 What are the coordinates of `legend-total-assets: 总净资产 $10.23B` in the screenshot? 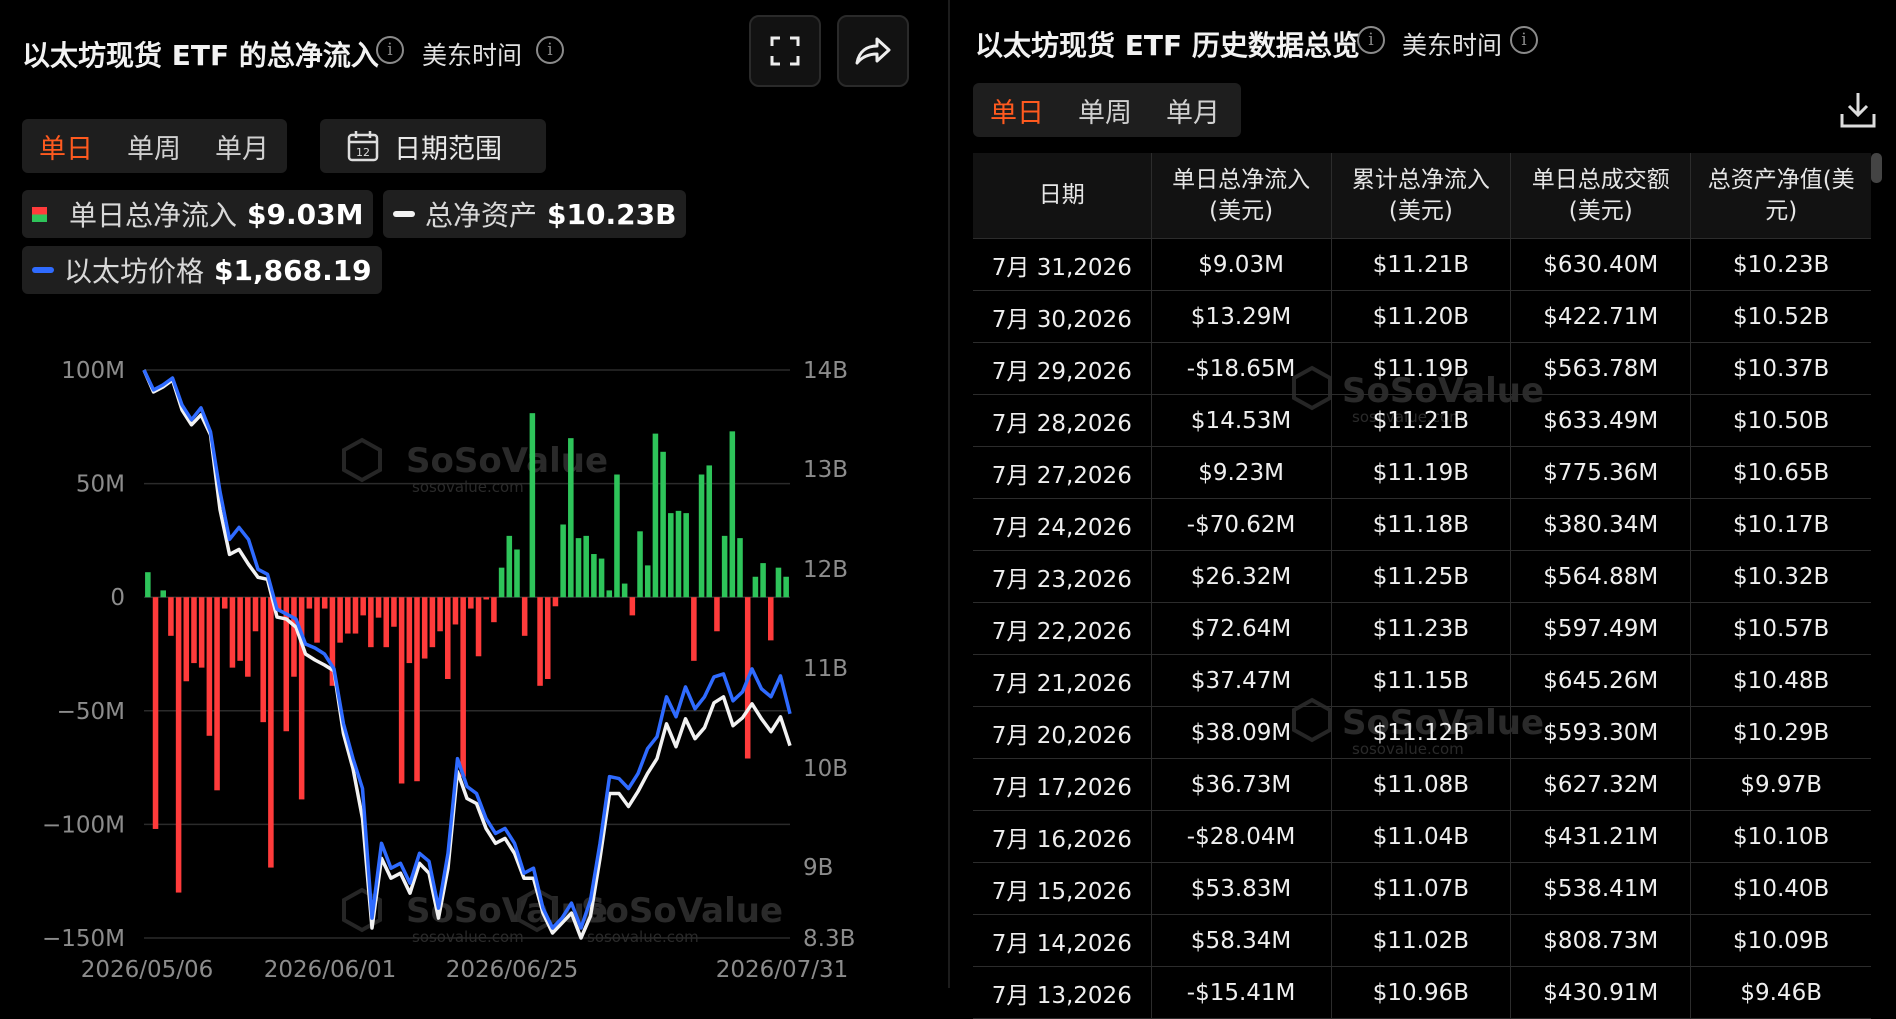 It's located at (535, 214).